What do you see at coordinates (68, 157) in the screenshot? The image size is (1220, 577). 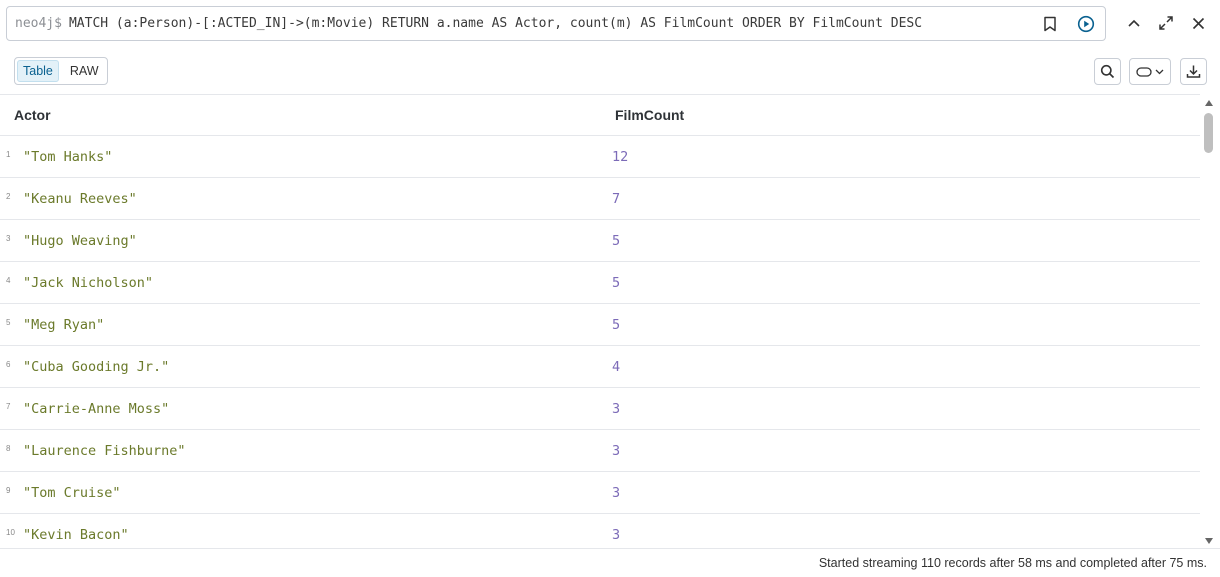 I see `actor-cell: "Tom Hanks"` at bounding box center [68, 157].